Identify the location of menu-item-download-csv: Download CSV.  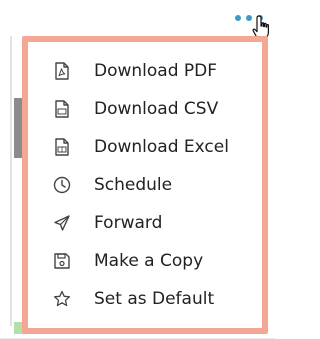
(145, 109).